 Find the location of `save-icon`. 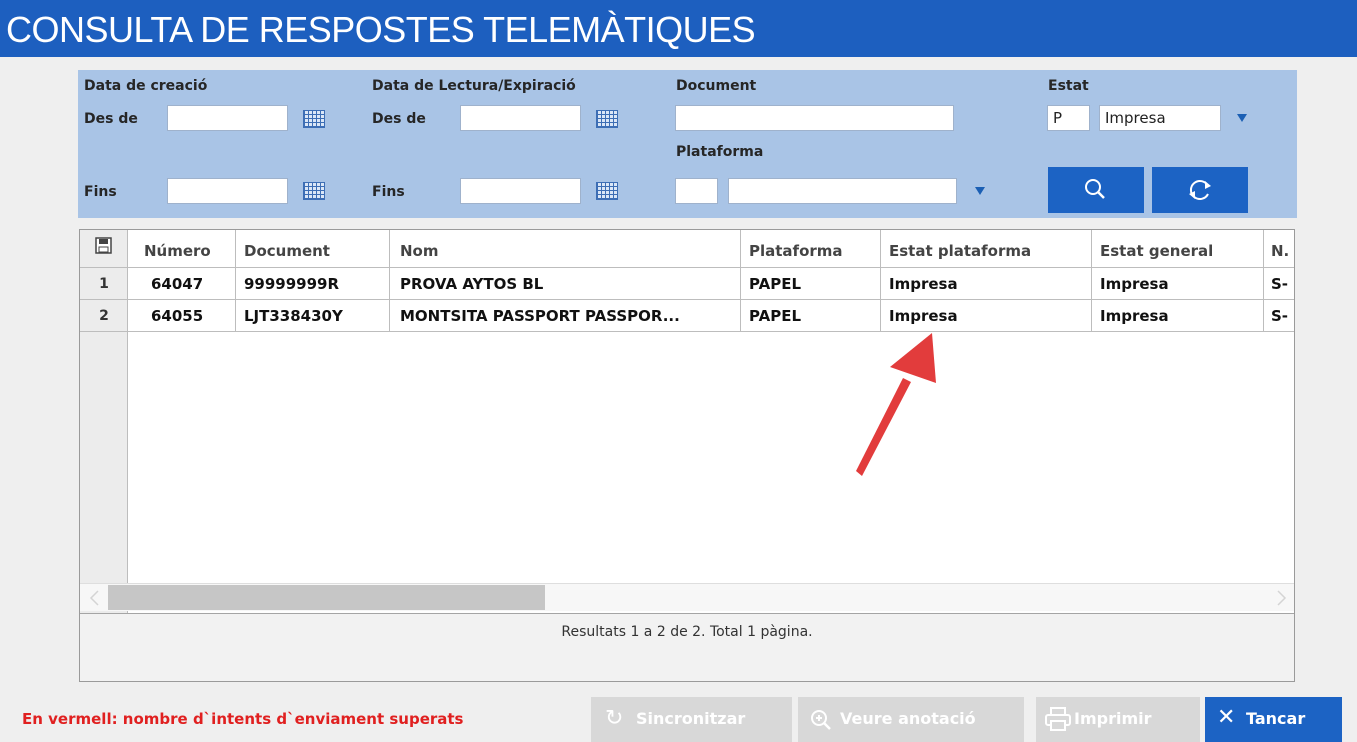

save-icon is located at coordinates (104, 246).